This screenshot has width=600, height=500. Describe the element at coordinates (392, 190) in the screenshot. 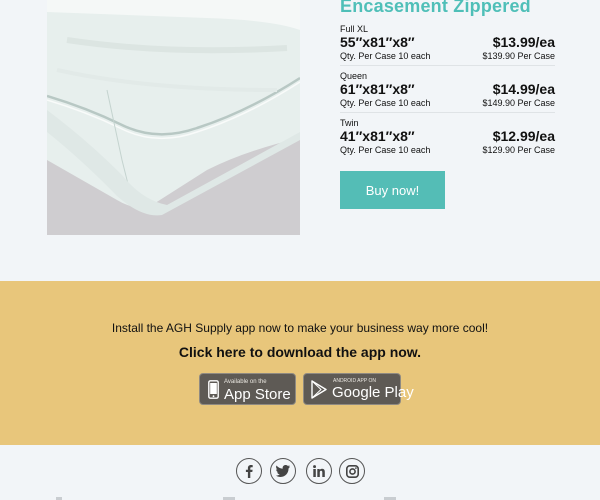

I see `buy-now-button: Buy now!` at that location.